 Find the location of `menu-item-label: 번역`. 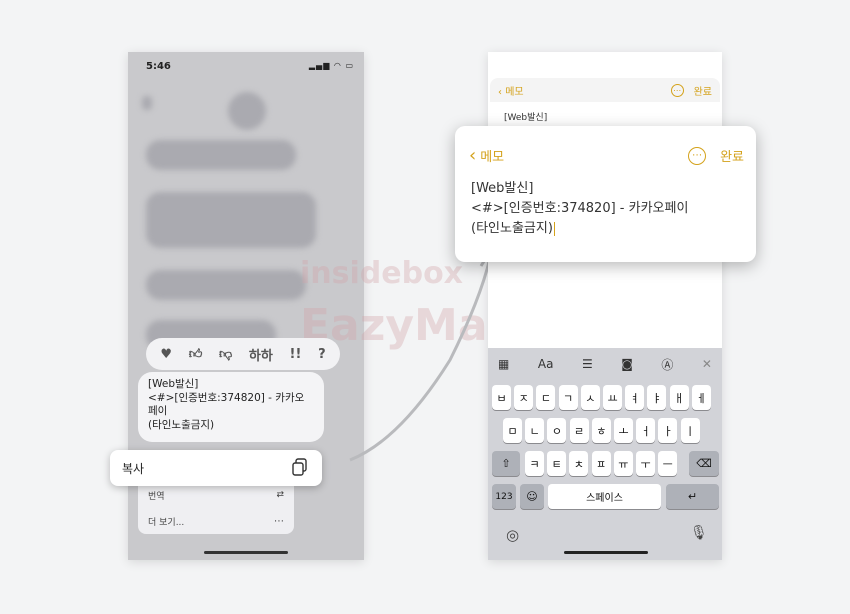

menu-item-label: 번역 is located at coordinates (156, 496).